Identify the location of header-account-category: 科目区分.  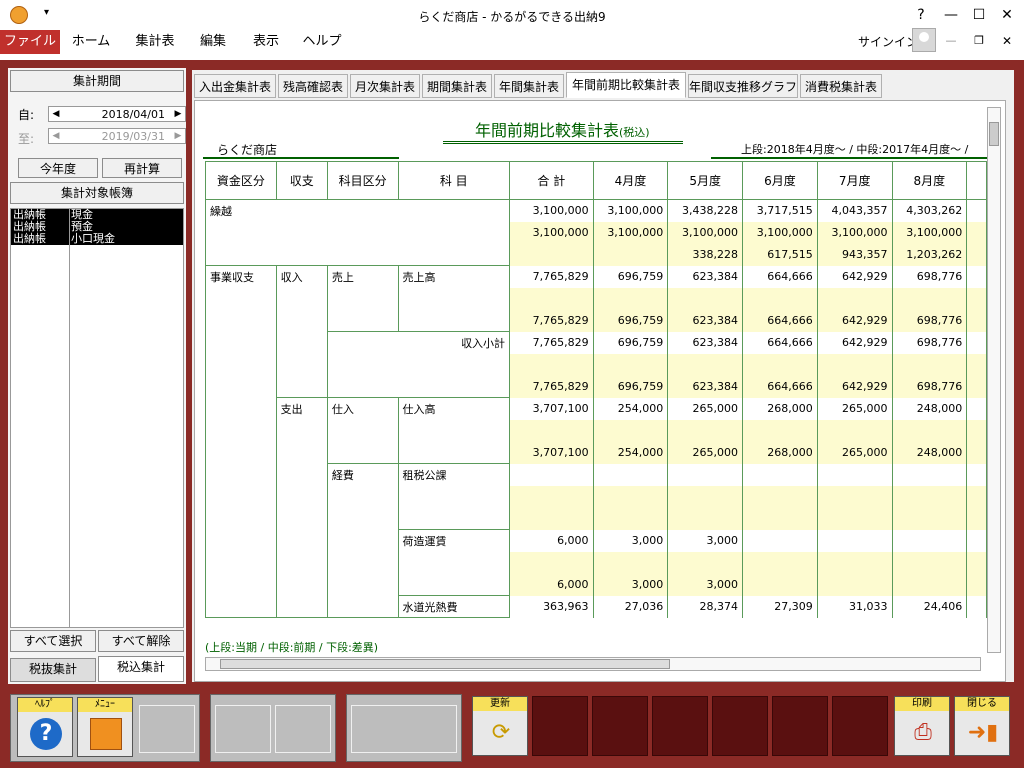
(362, 180).